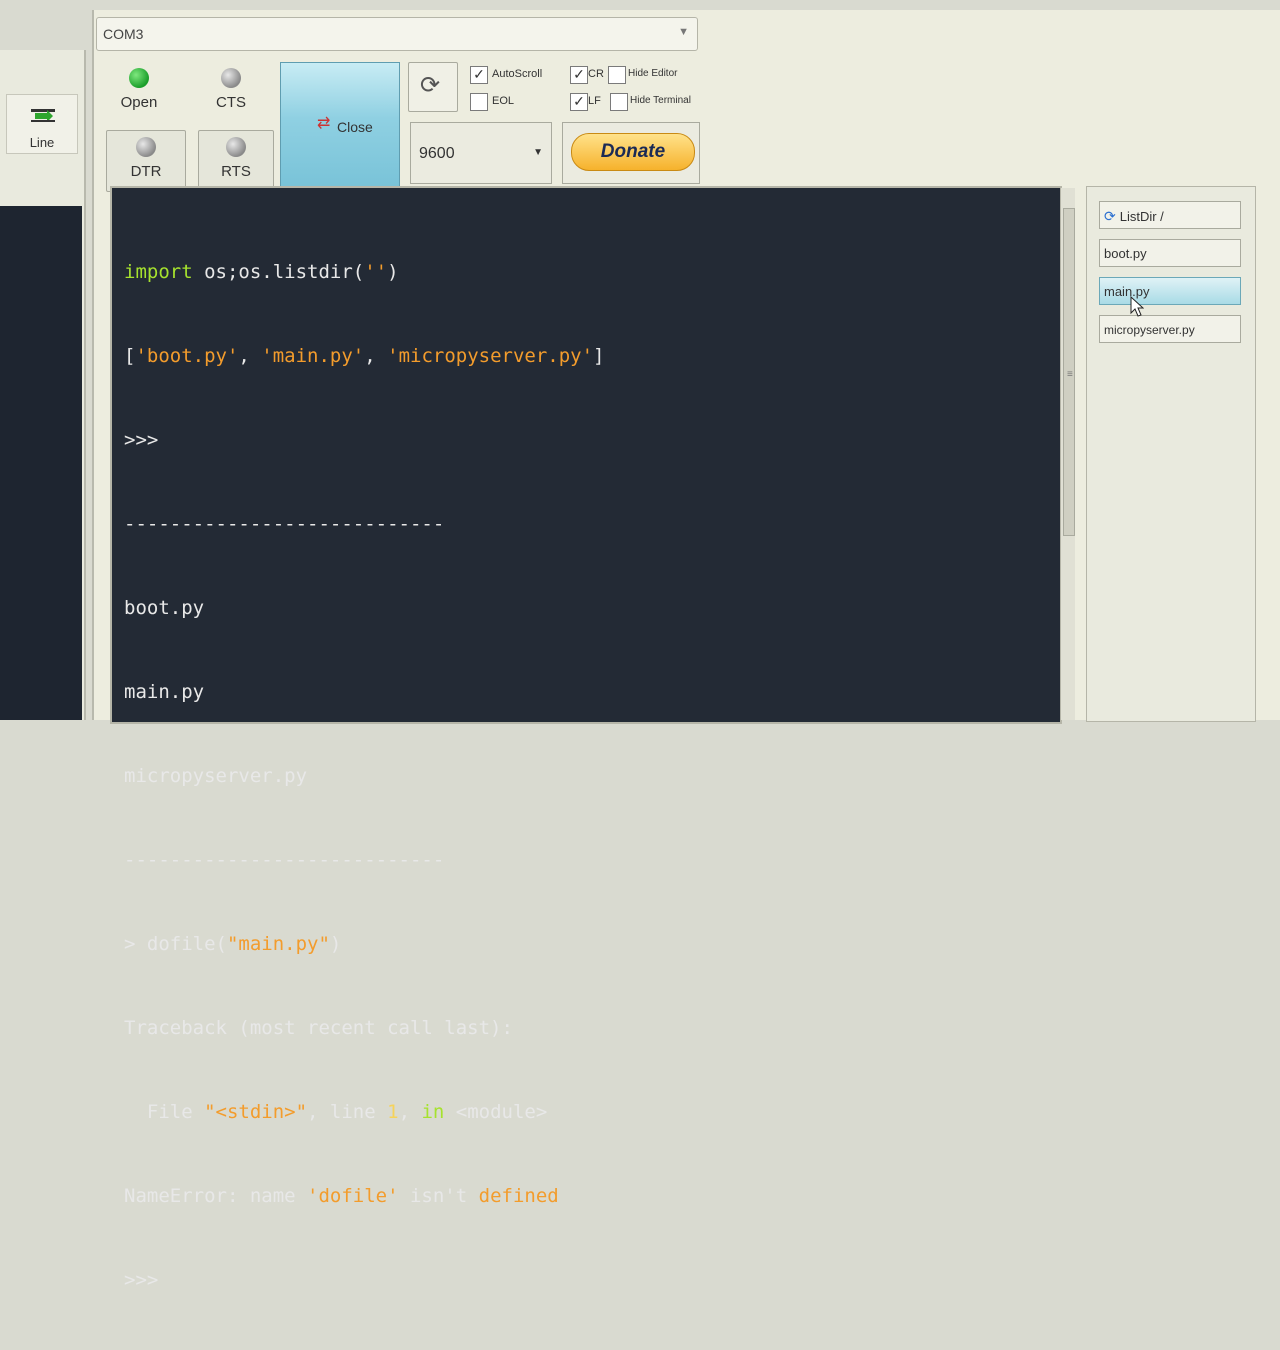 The width and height of the screenshot is (1280, 1350). What do you see at coordinates (139, 89) in the screenshot?
I see `open-indicator: Open` at bounding box center [139, 89].